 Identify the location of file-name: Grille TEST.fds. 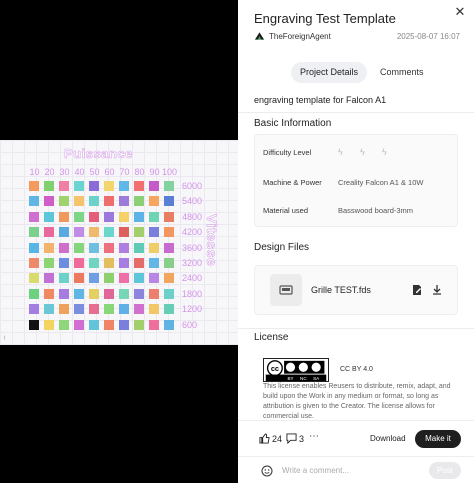
(341, 290).